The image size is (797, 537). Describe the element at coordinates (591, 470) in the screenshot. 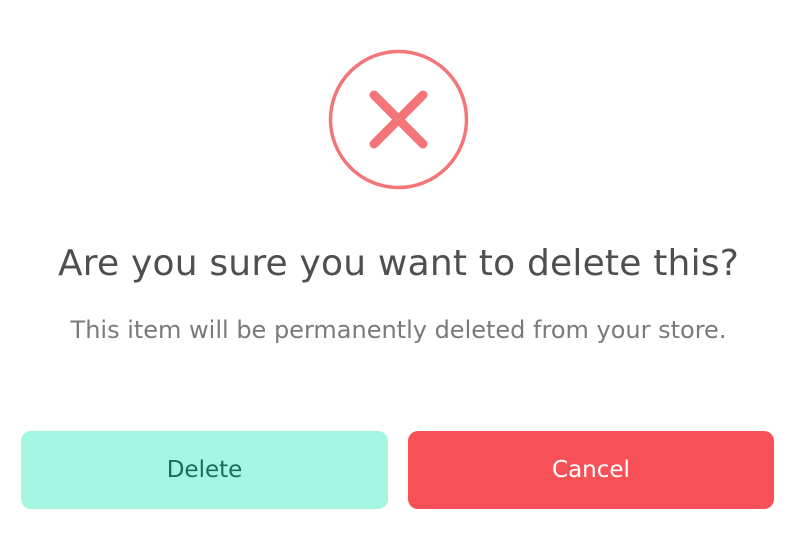

I see `cancel-button: Cancel` at that location.